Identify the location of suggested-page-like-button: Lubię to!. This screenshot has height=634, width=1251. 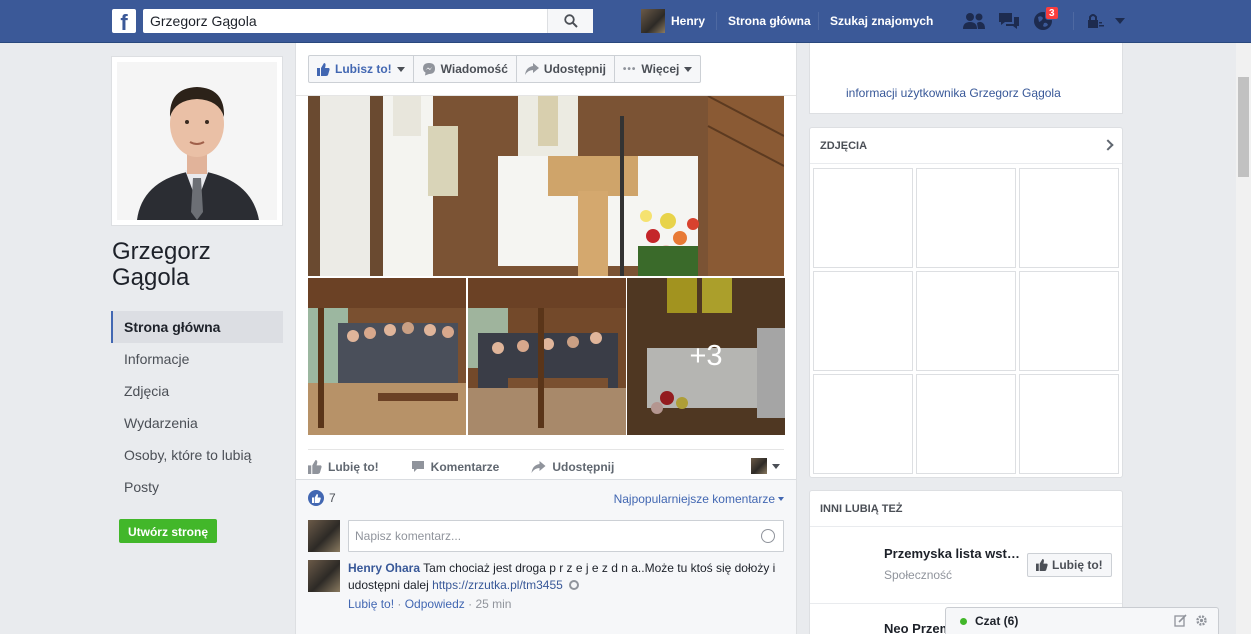
(1069, 565).